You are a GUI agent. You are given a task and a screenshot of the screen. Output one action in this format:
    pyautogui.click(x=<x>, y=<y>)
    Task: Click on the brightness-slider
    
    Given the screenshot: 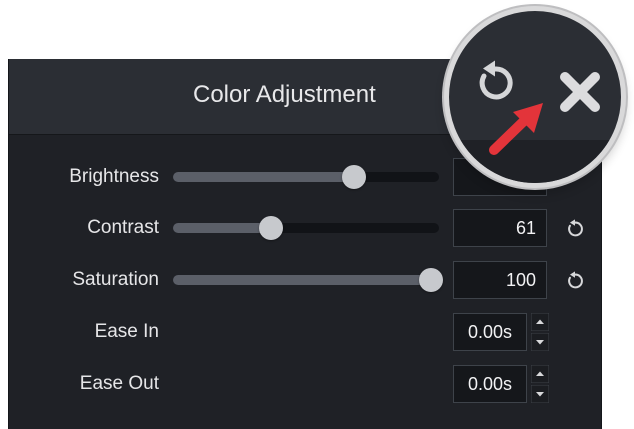 What is the action you would take?
    pyautogui.click(x=306, y=177)
    